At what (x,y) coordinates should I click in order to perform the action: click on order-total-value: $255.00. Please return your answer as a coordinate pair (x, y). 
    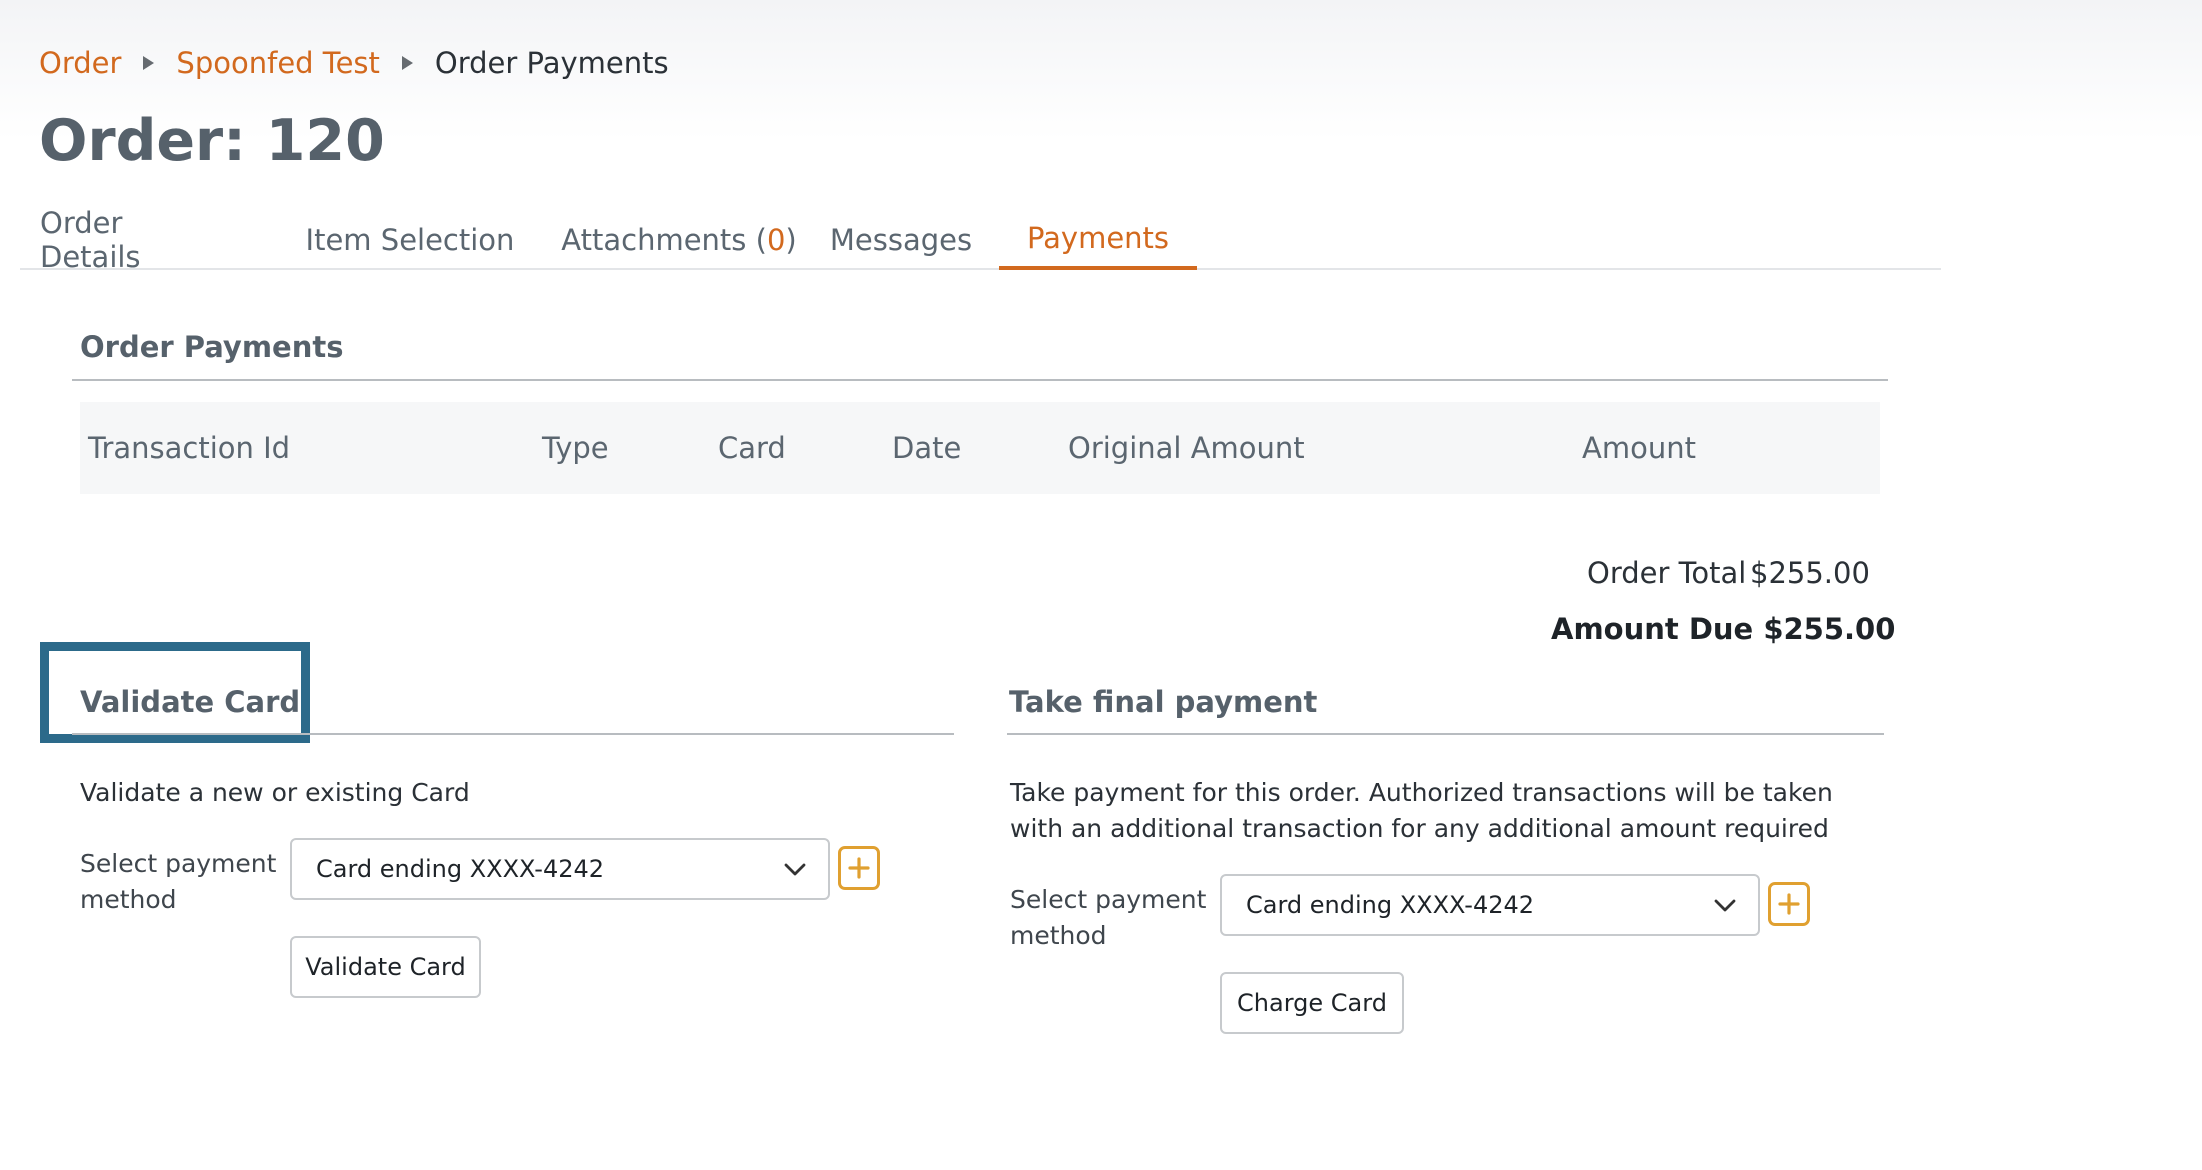
    Looking at the image, I should click on (1810, 573).